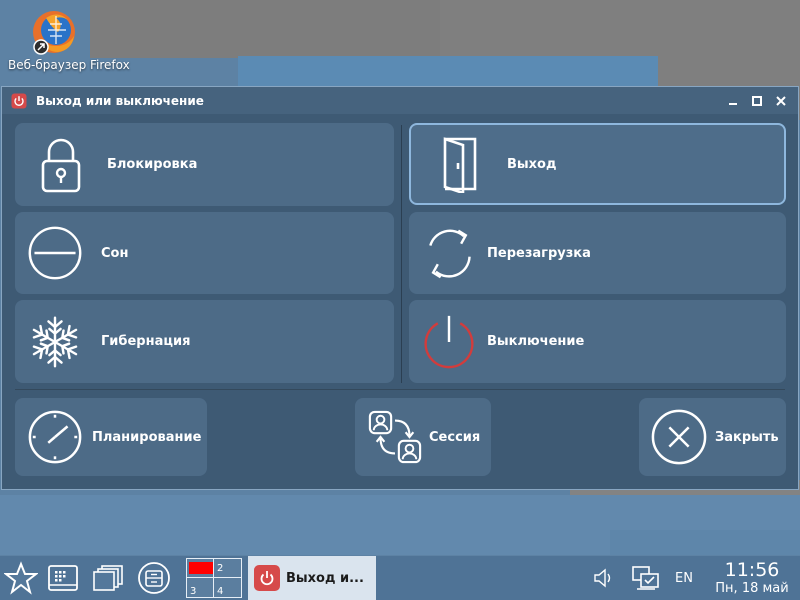  Describe the element at coordinates (400, 578) in the screenshot. I see `taskbar: 1 2 3 4 Выход и... EN 11:56 Пн, 18 май` at that location.